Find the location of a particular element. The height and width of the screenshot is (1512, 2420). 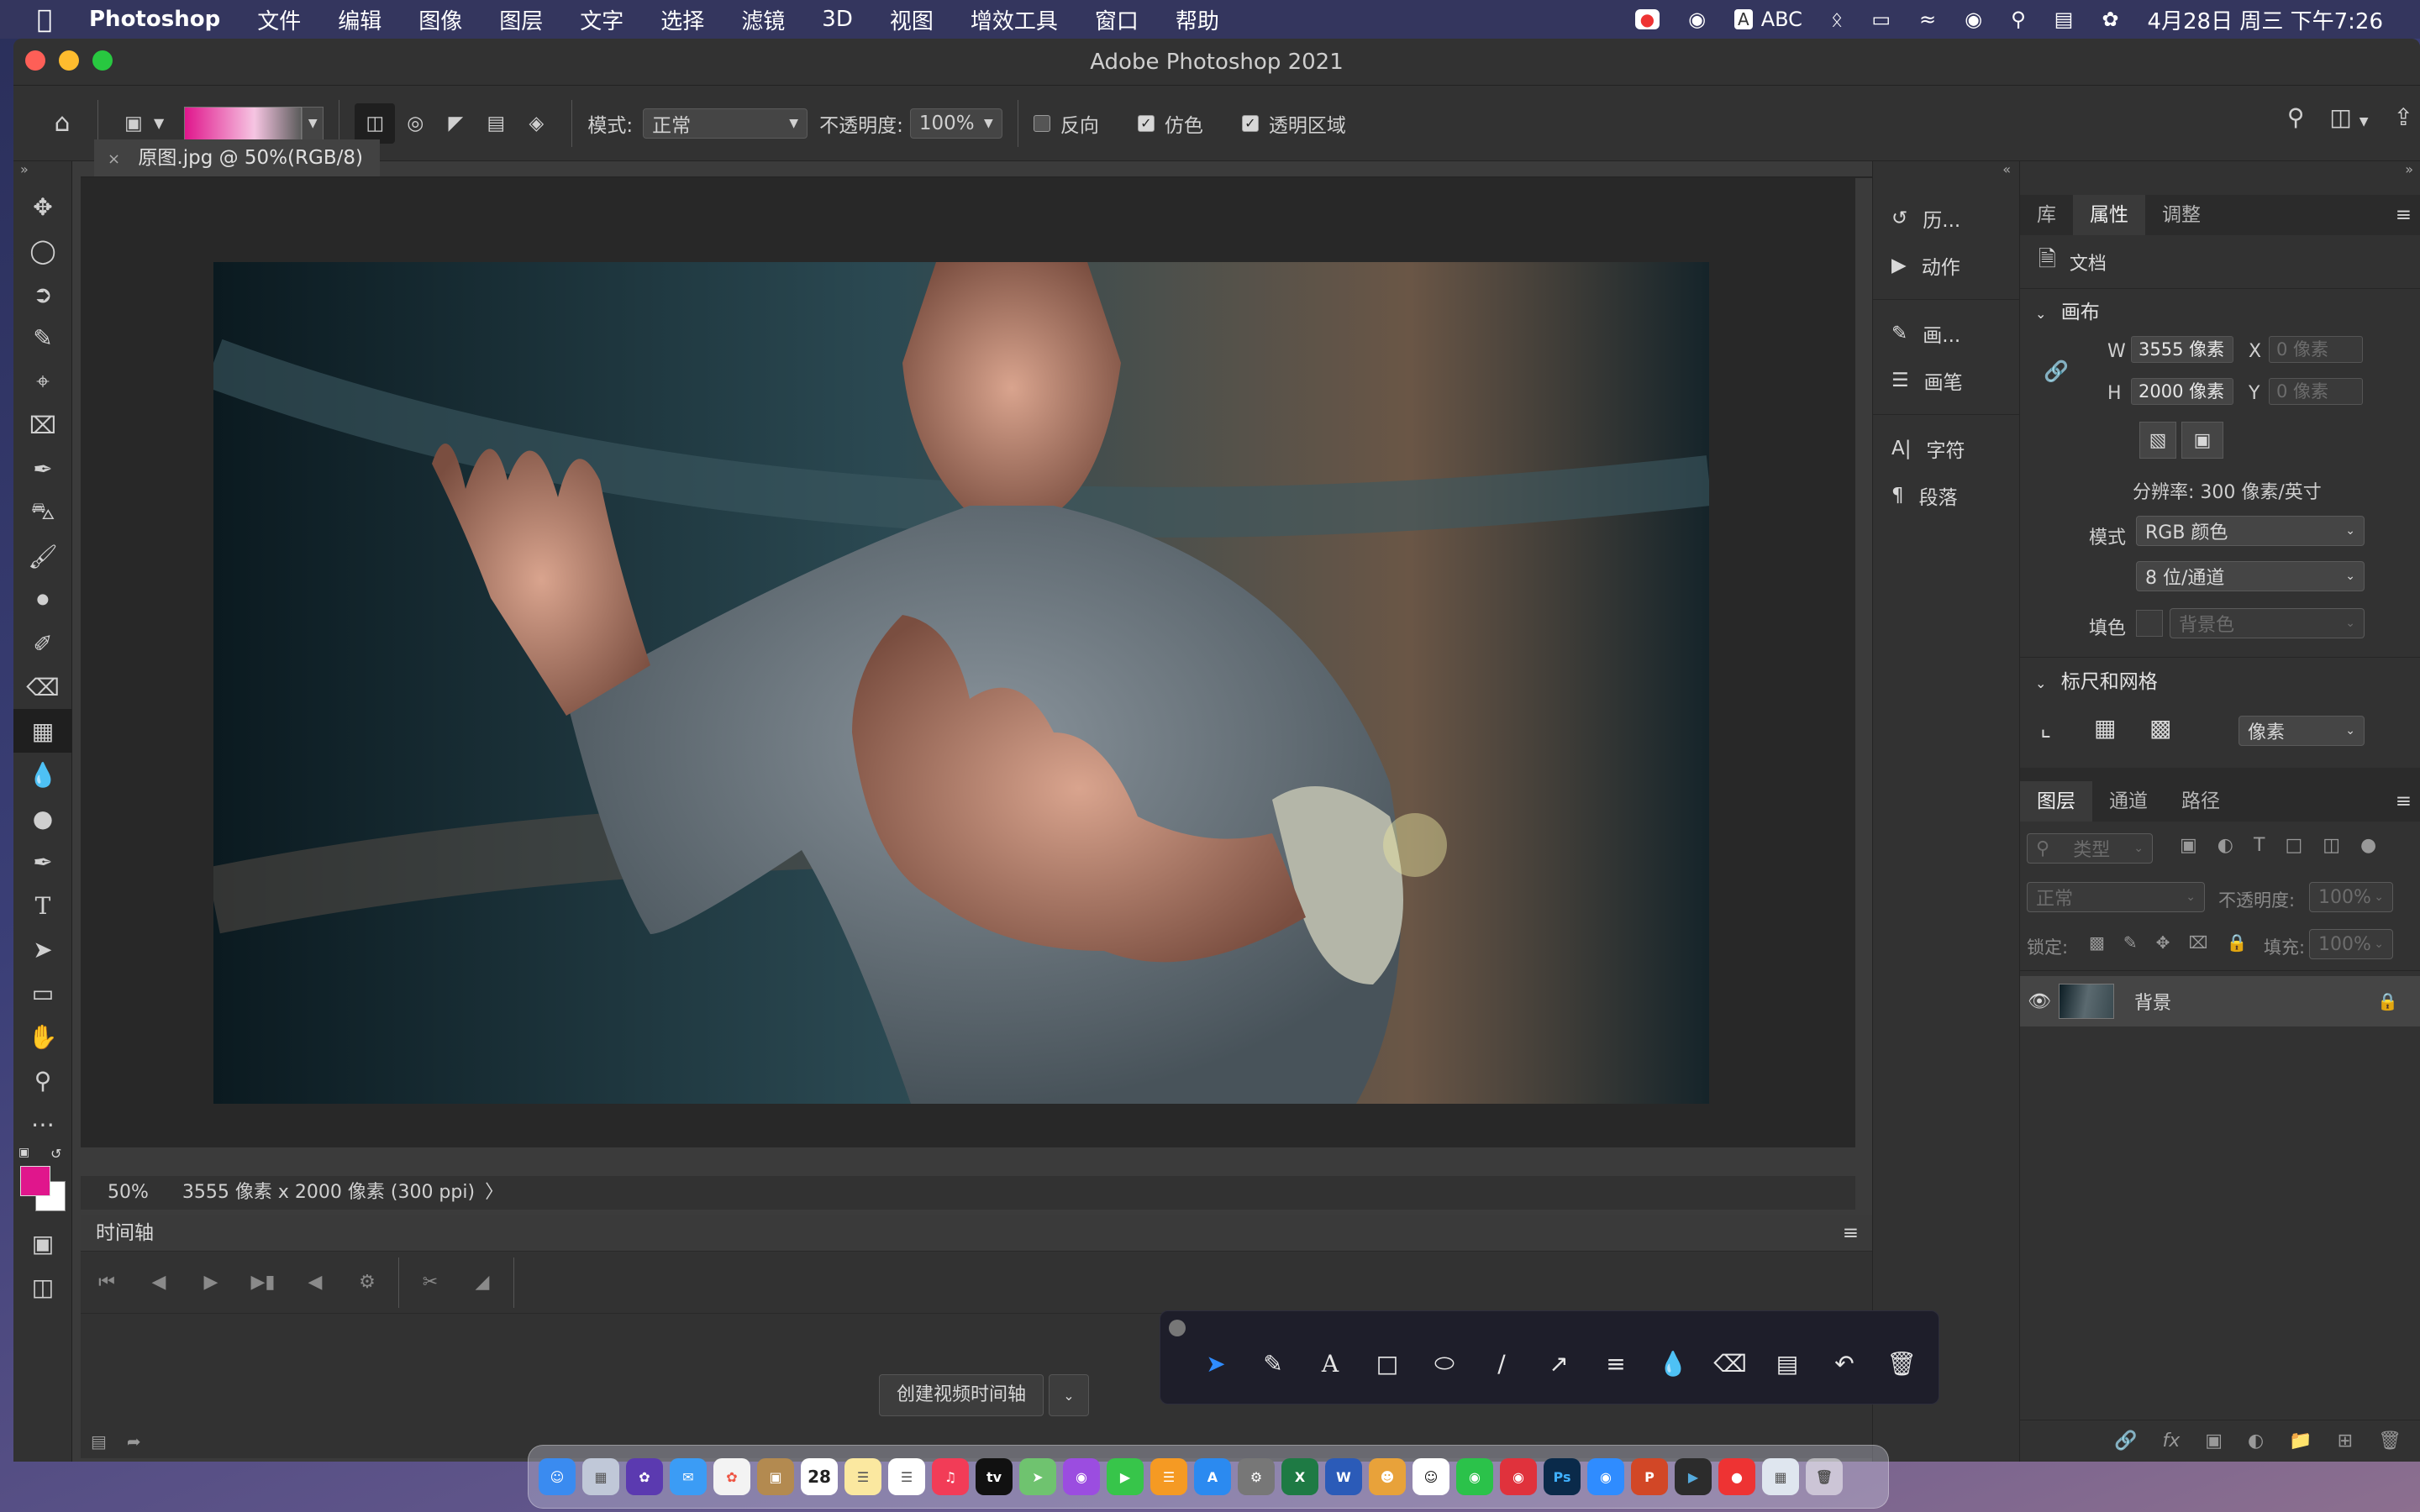

history-brush-tool-icon: ✐ is located at coordinates (42, 643).